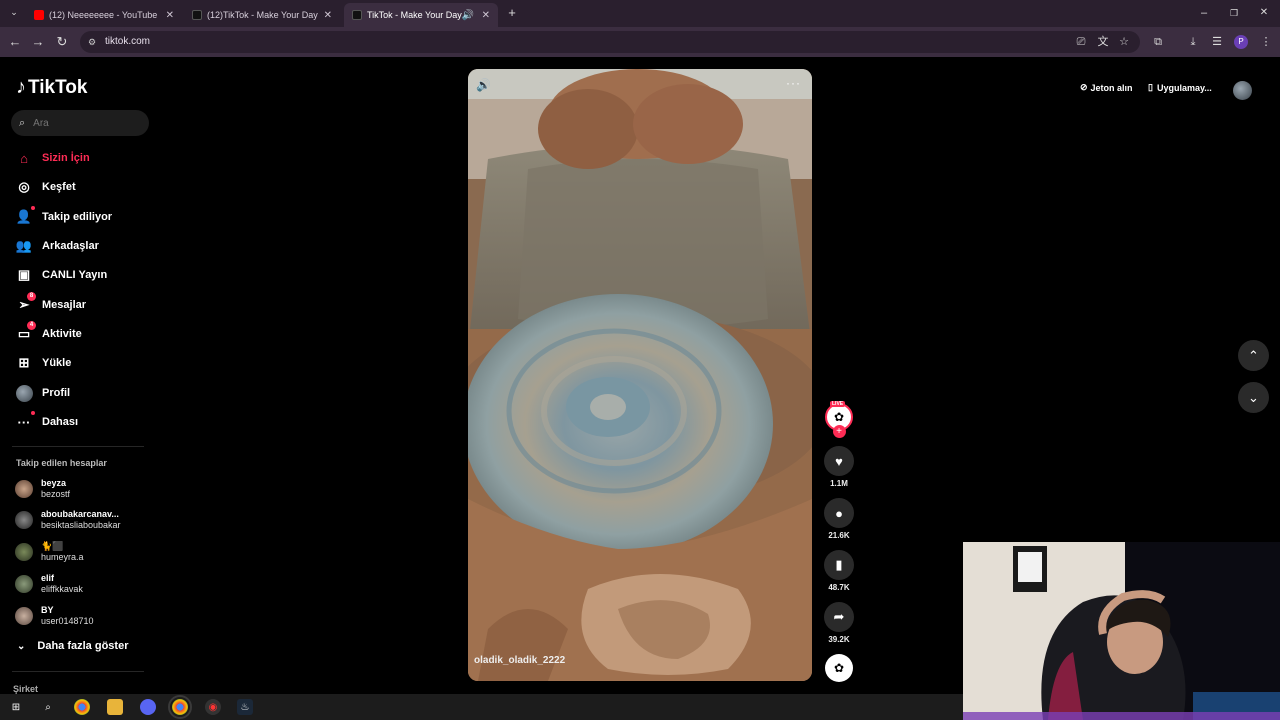  I want to click on site-info-icon: ⚙, so click(92, 42).